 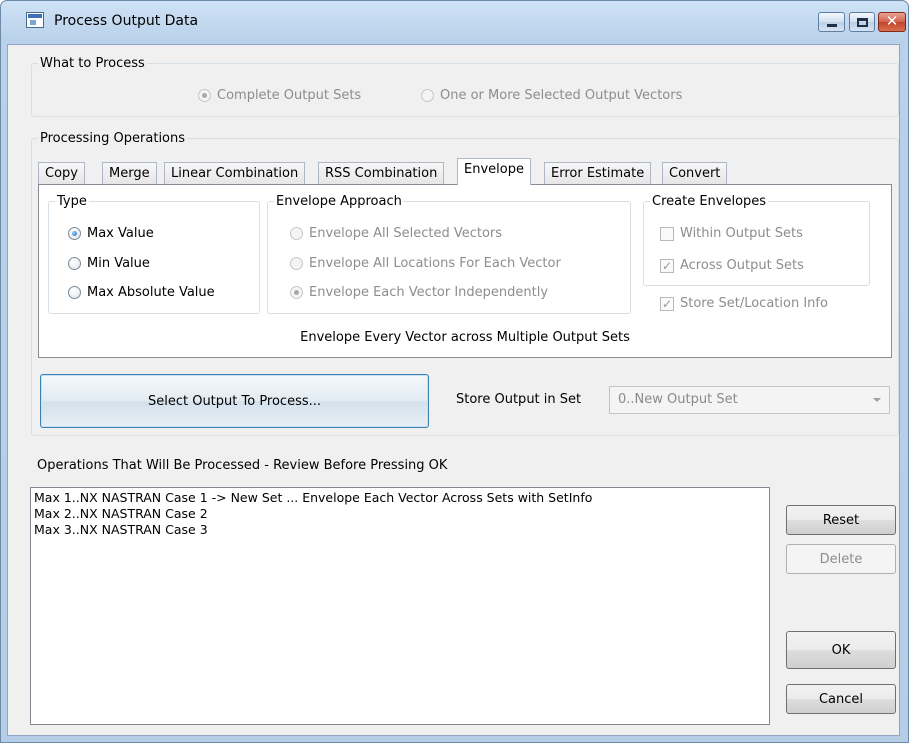 I want to click on radio-complete-output-sets: Complete Output Sets, so click(x=279, y=95).